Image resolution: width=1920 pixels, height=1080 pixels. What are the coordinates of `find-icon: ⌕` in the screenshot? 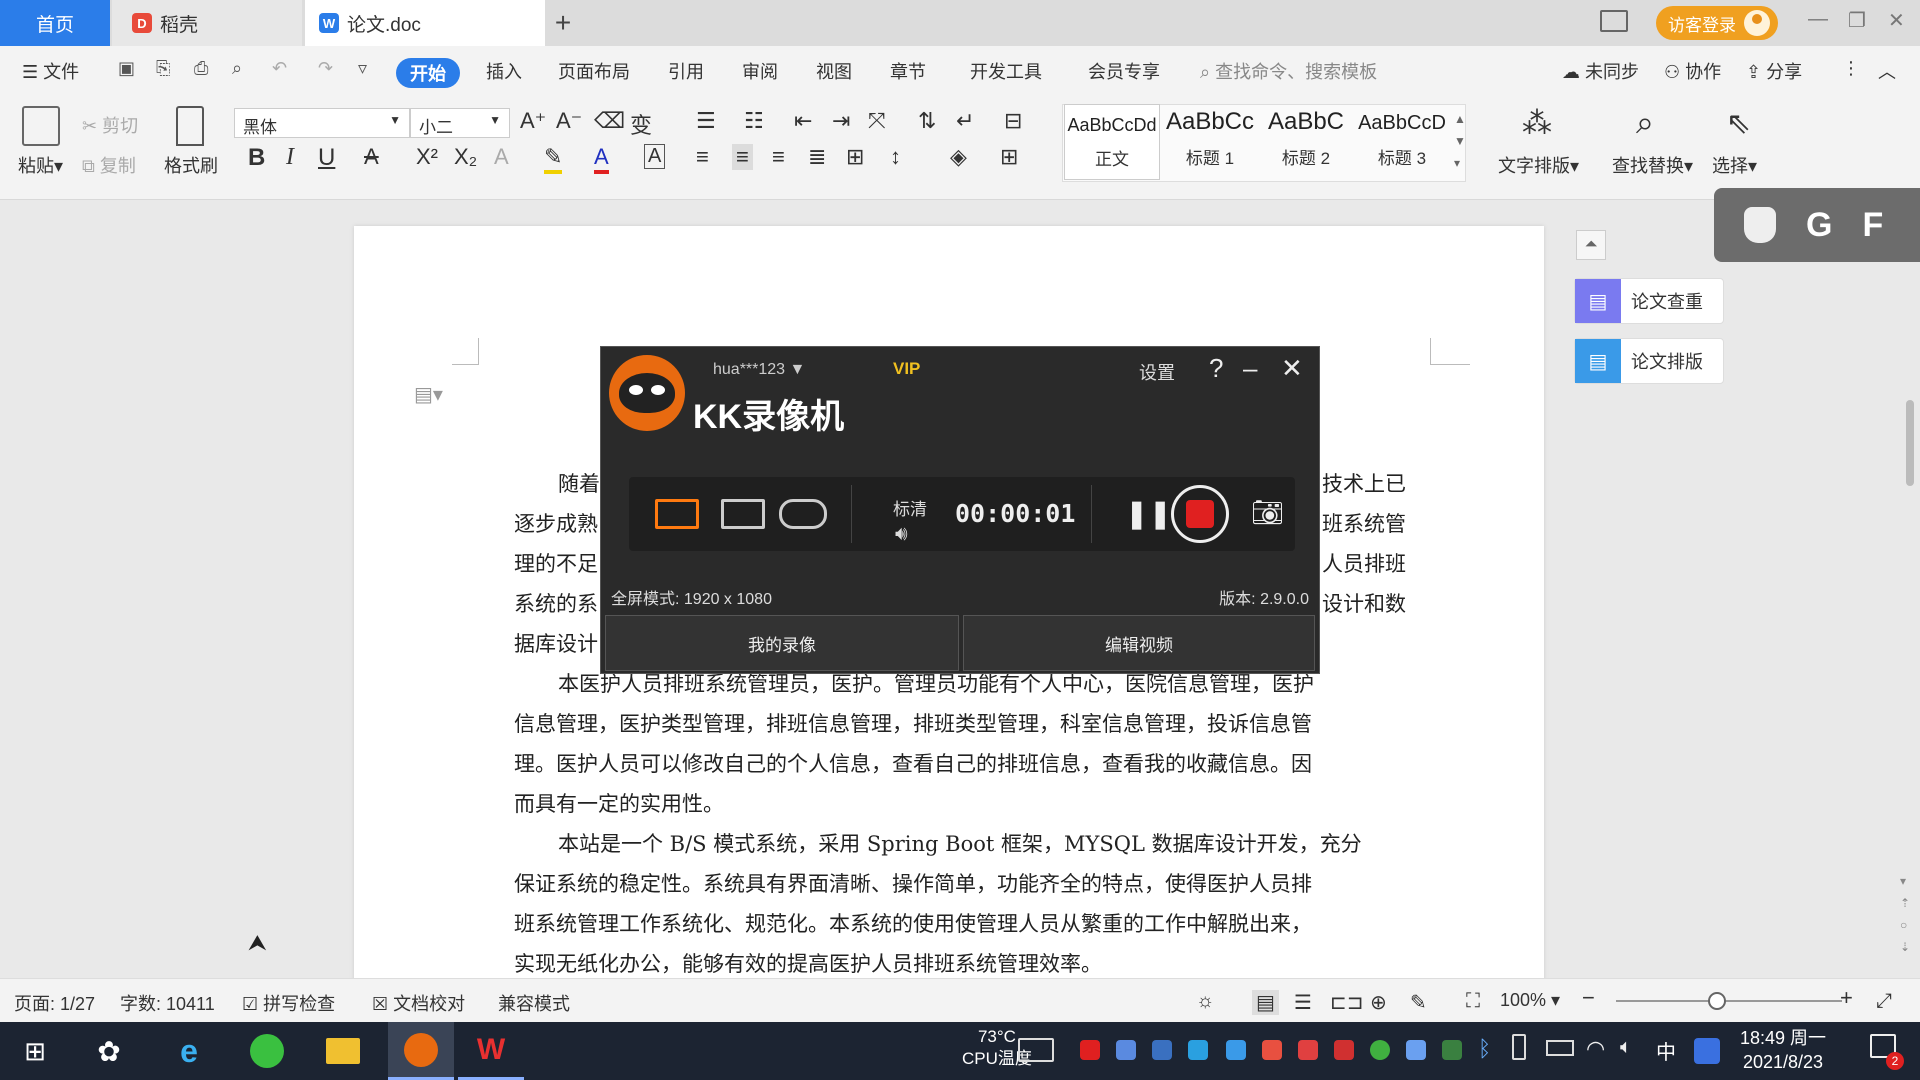 It's located at (1645, 123).